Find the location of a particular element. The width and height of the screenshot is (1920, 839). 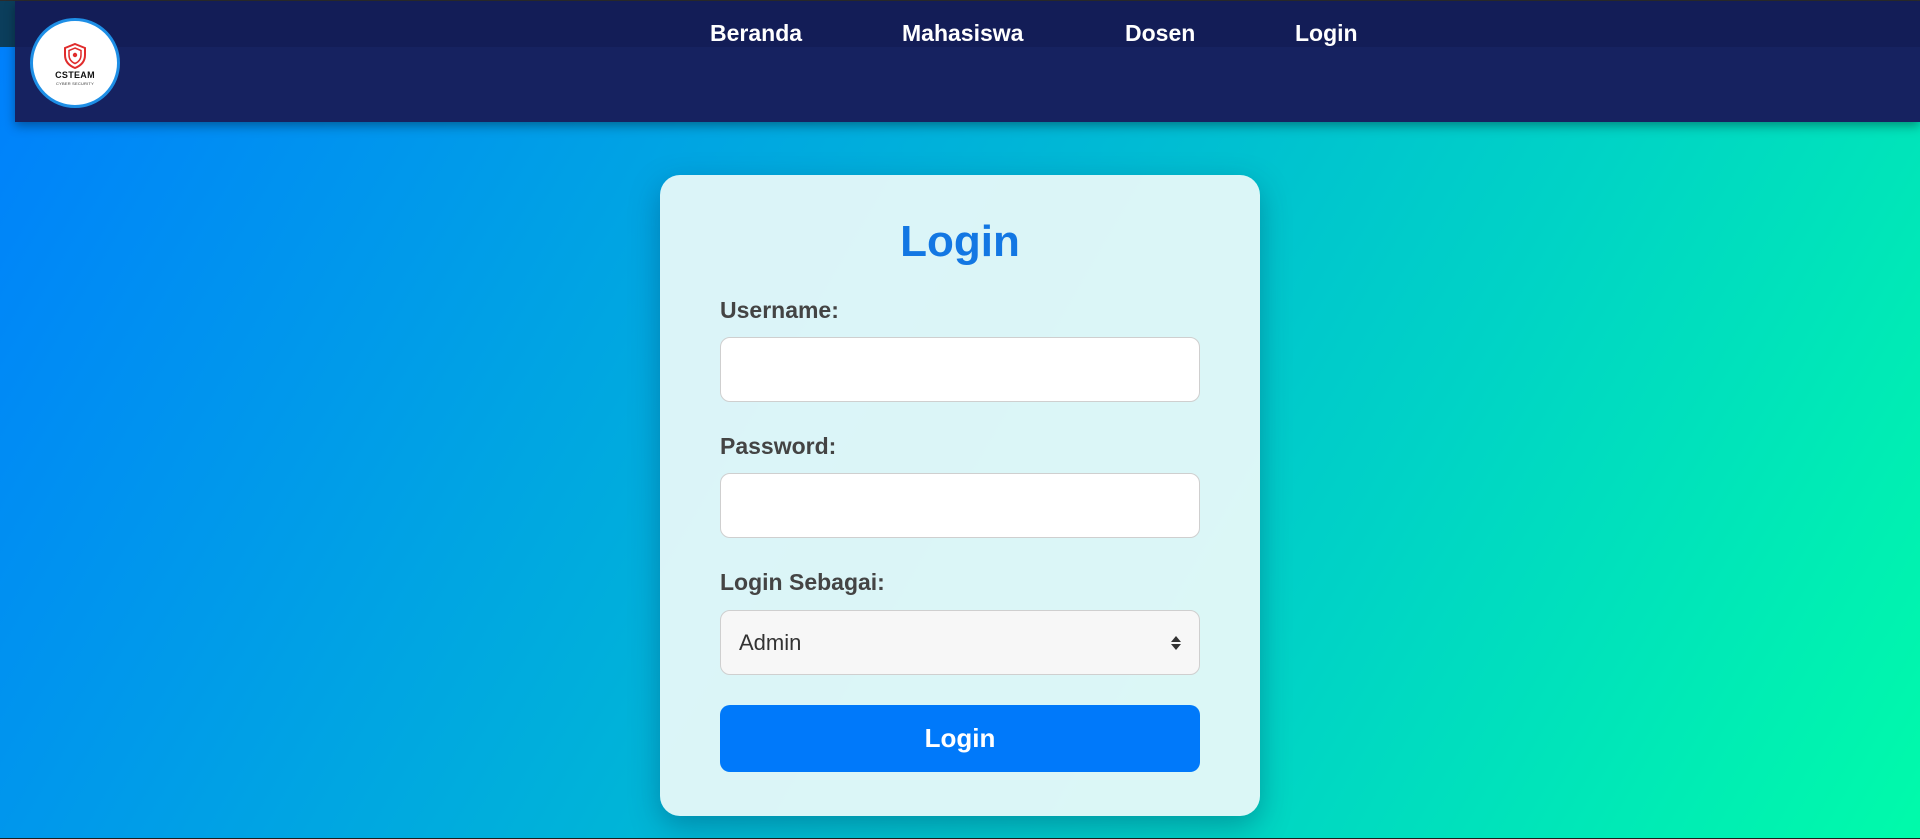

page-title: Login is located at coordinates (960, 241).